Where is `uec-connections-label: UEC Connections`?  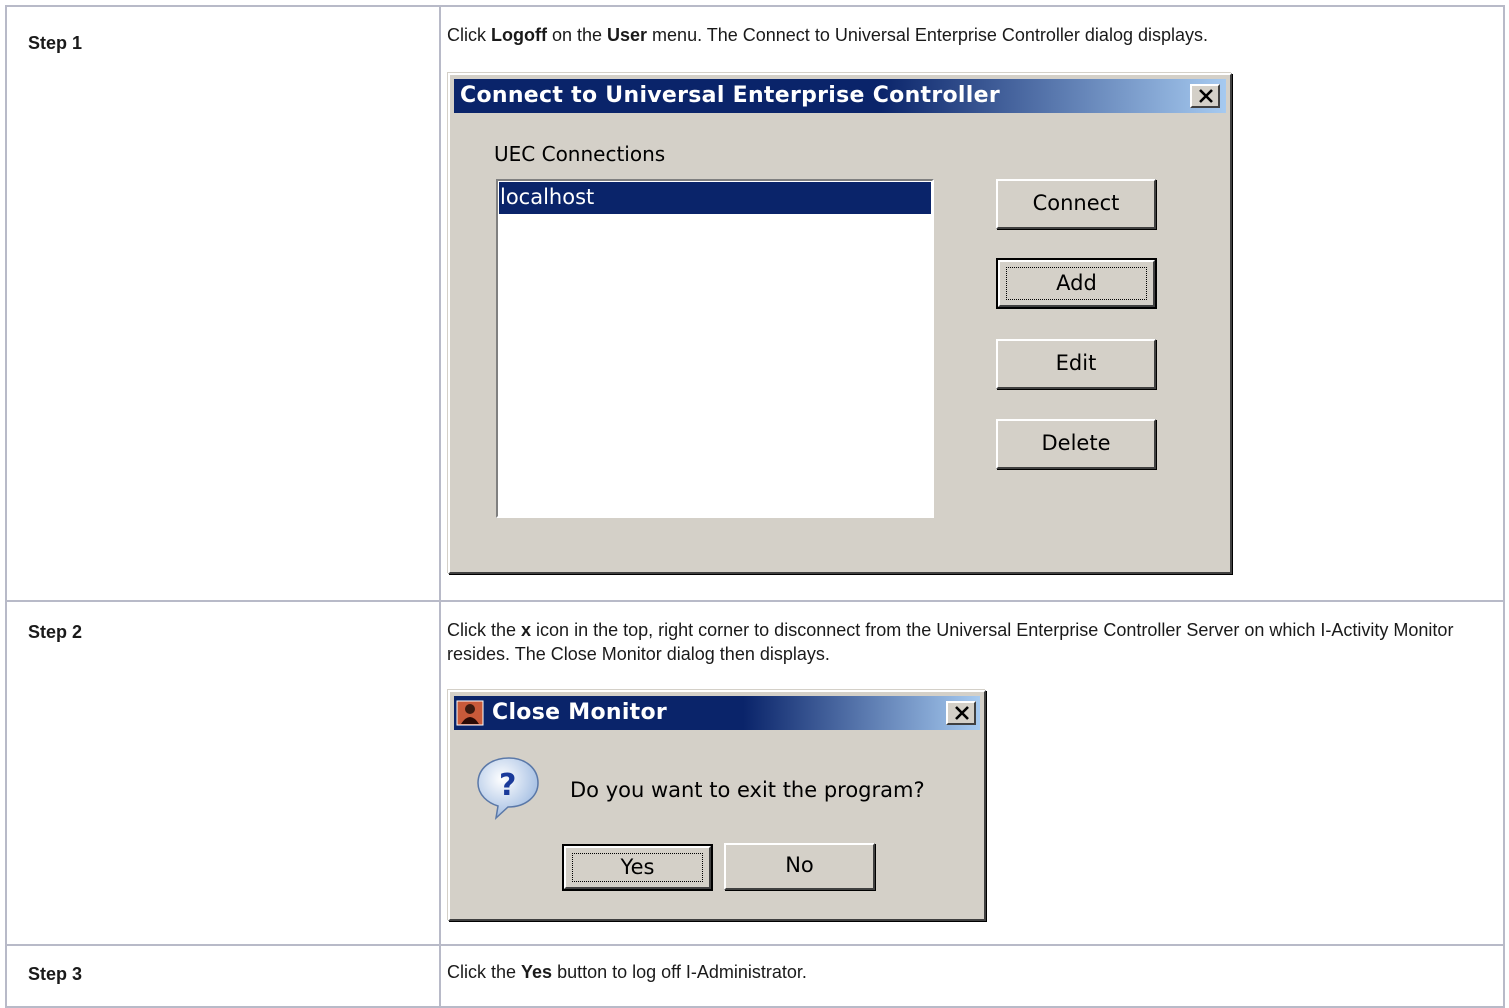
uec-connections-label: UEC Connections is located at coordinates (580, 154).